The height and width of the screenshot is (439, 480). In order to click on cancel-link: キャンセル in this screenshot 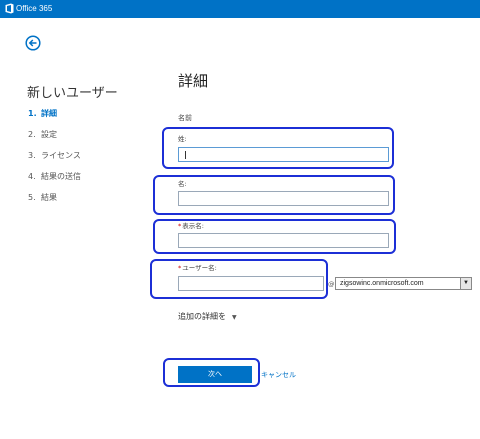, I will do `click(278, 375)`.